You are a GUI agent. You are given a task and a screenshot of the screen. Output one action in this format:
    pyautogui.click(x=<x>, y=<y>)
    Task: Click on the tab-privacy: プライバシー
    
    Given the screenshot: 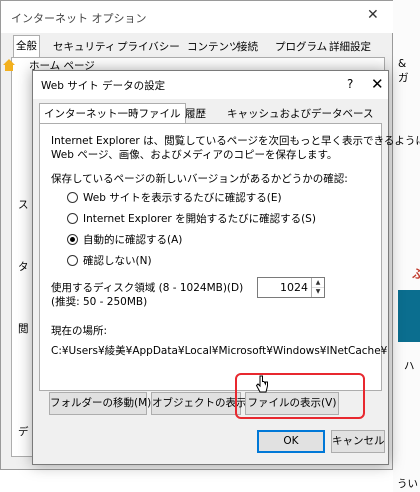 What is the action you would take?
    pyautogui.click(x=148, y=47)
    